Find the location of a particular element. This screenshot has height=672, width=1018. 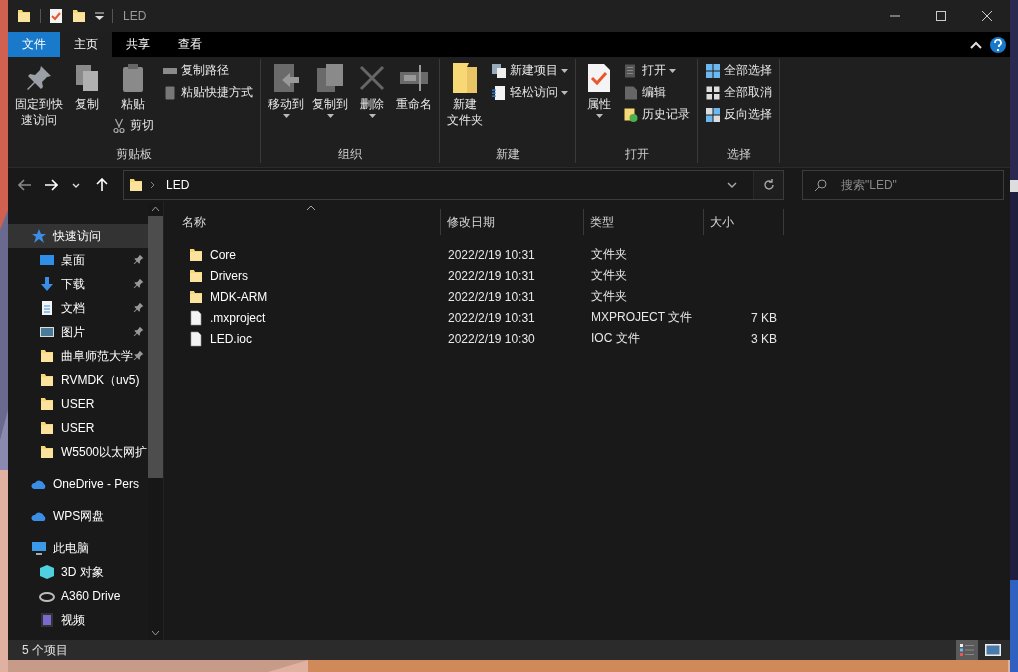

ribbon-tab: 共享 is located at coordinates (138, 44).